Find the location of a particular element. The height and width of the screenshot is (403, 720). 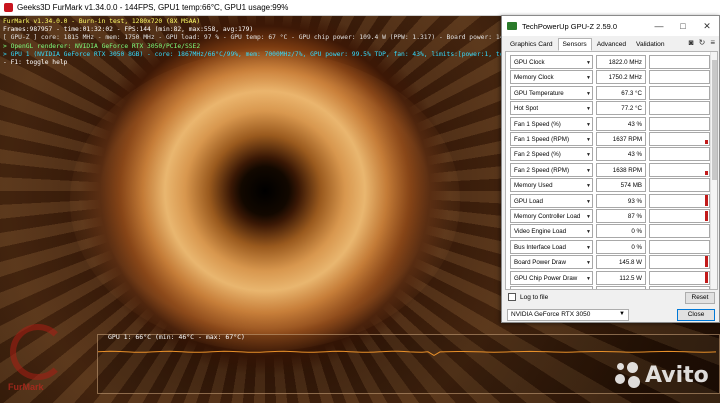

sensor-row: Video Engine Load ▼ 0 % is located at coordinates (610, 231).